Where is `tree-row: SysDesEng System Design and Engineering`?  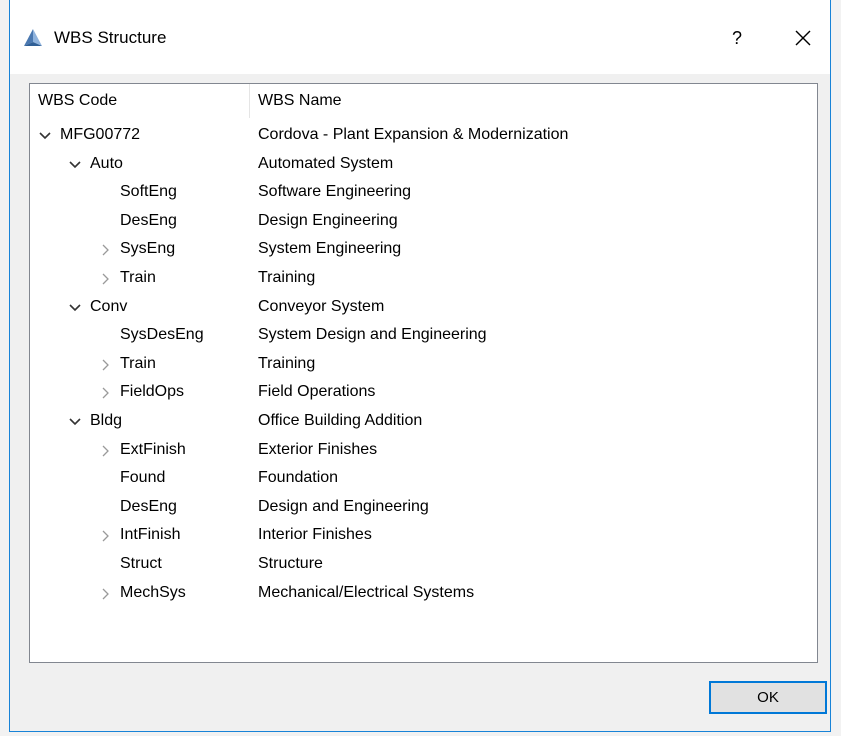 tree-row: SysDesEng System Design and Engineering is located at coordinates (423, 336).